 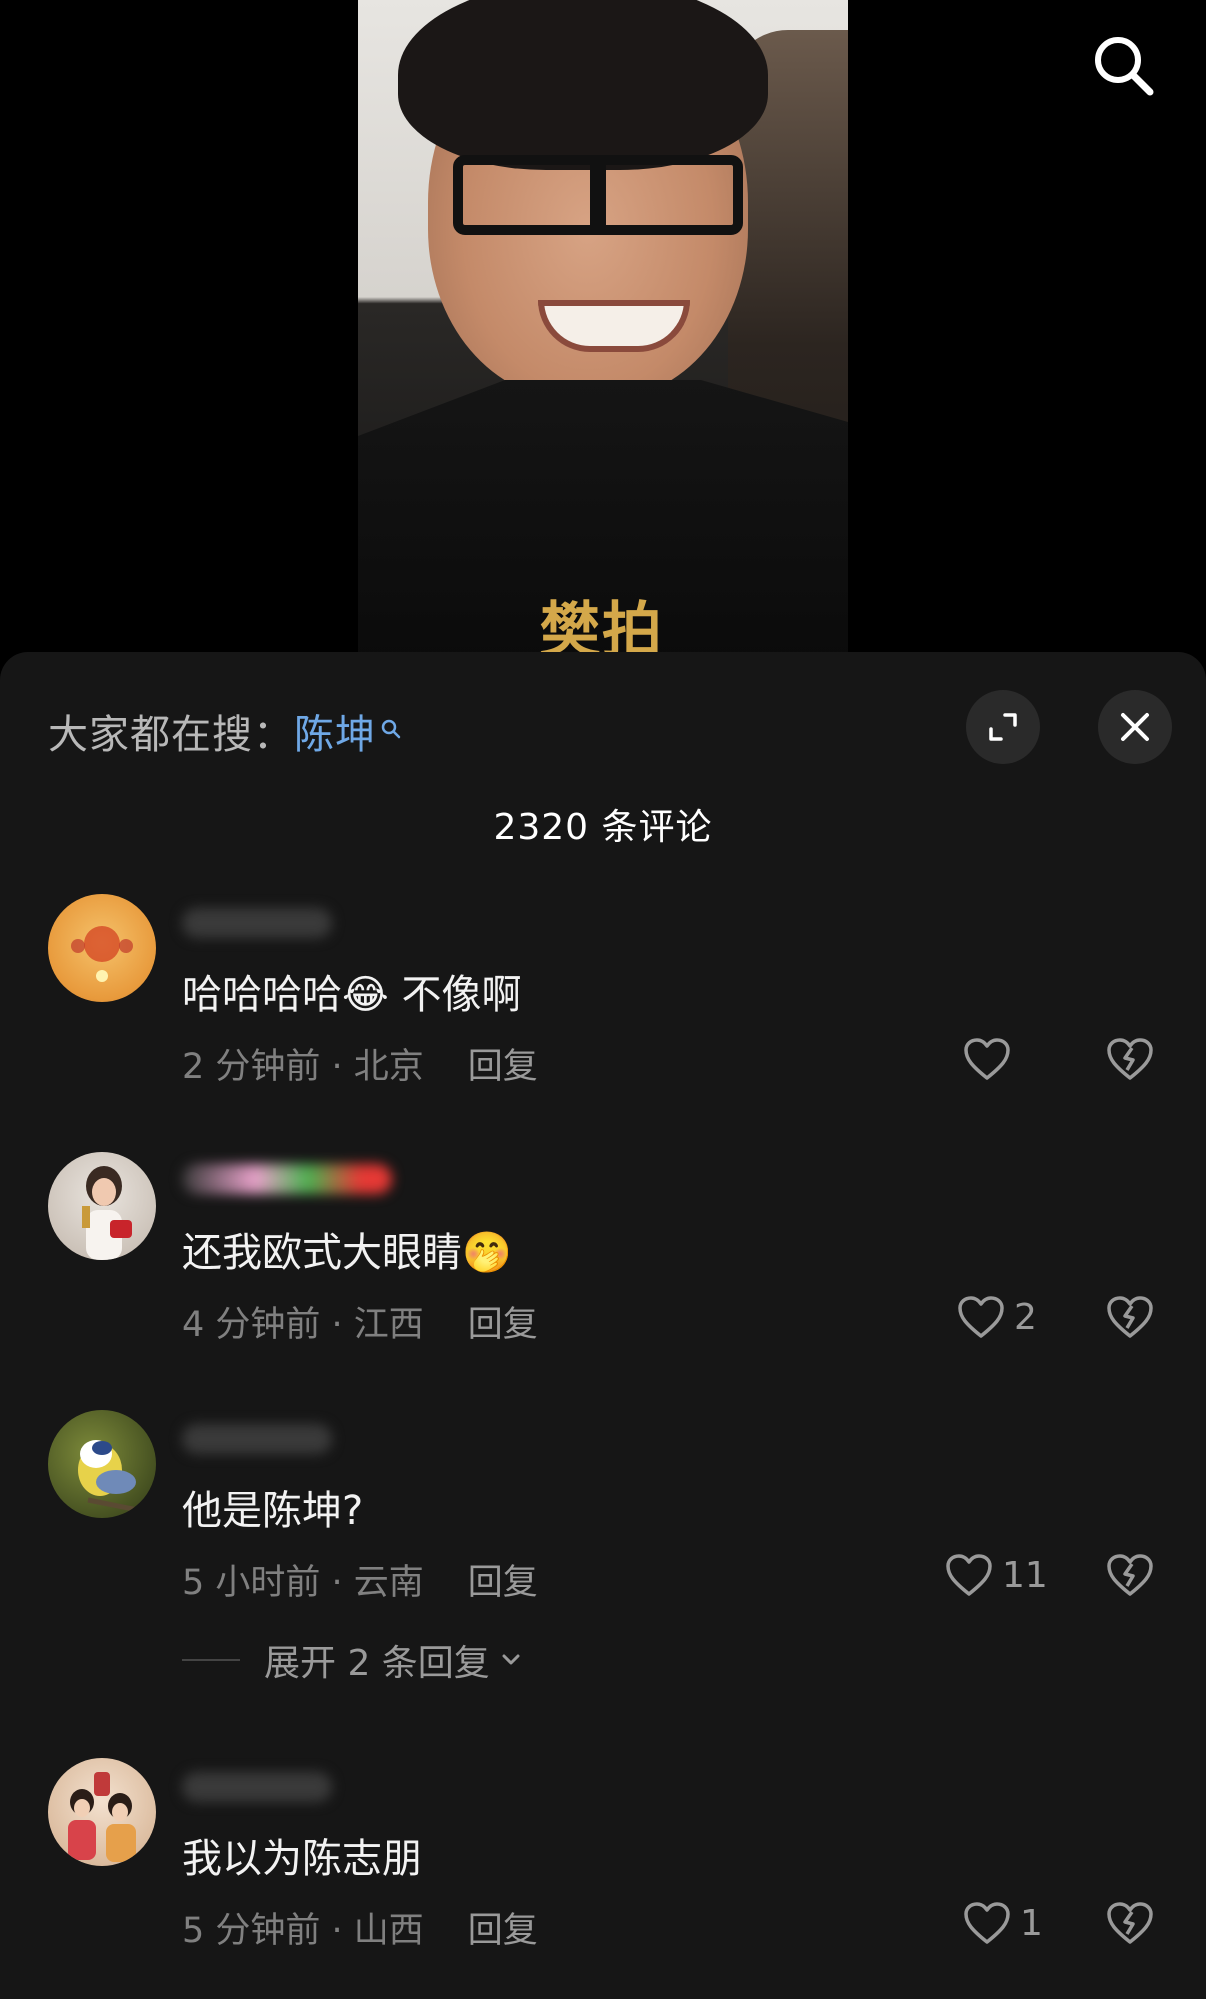 I want to click on expand-replies-label: 展开 2 条回复, so click(x=377, y=1663).